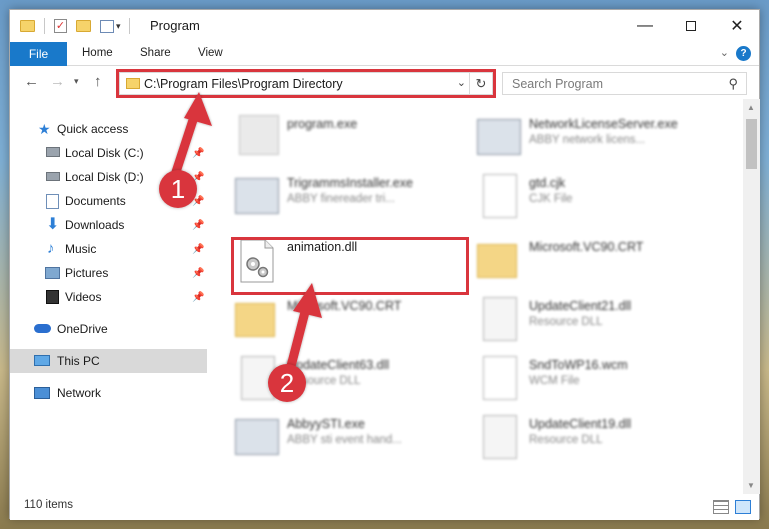 The width and height of the screenshot is (769, 529). Describe the element at coordinates (108, 153) in the screenshot. I see `sidebar-item-local-disk-c: Local Disk (C:) 📌` at that location.